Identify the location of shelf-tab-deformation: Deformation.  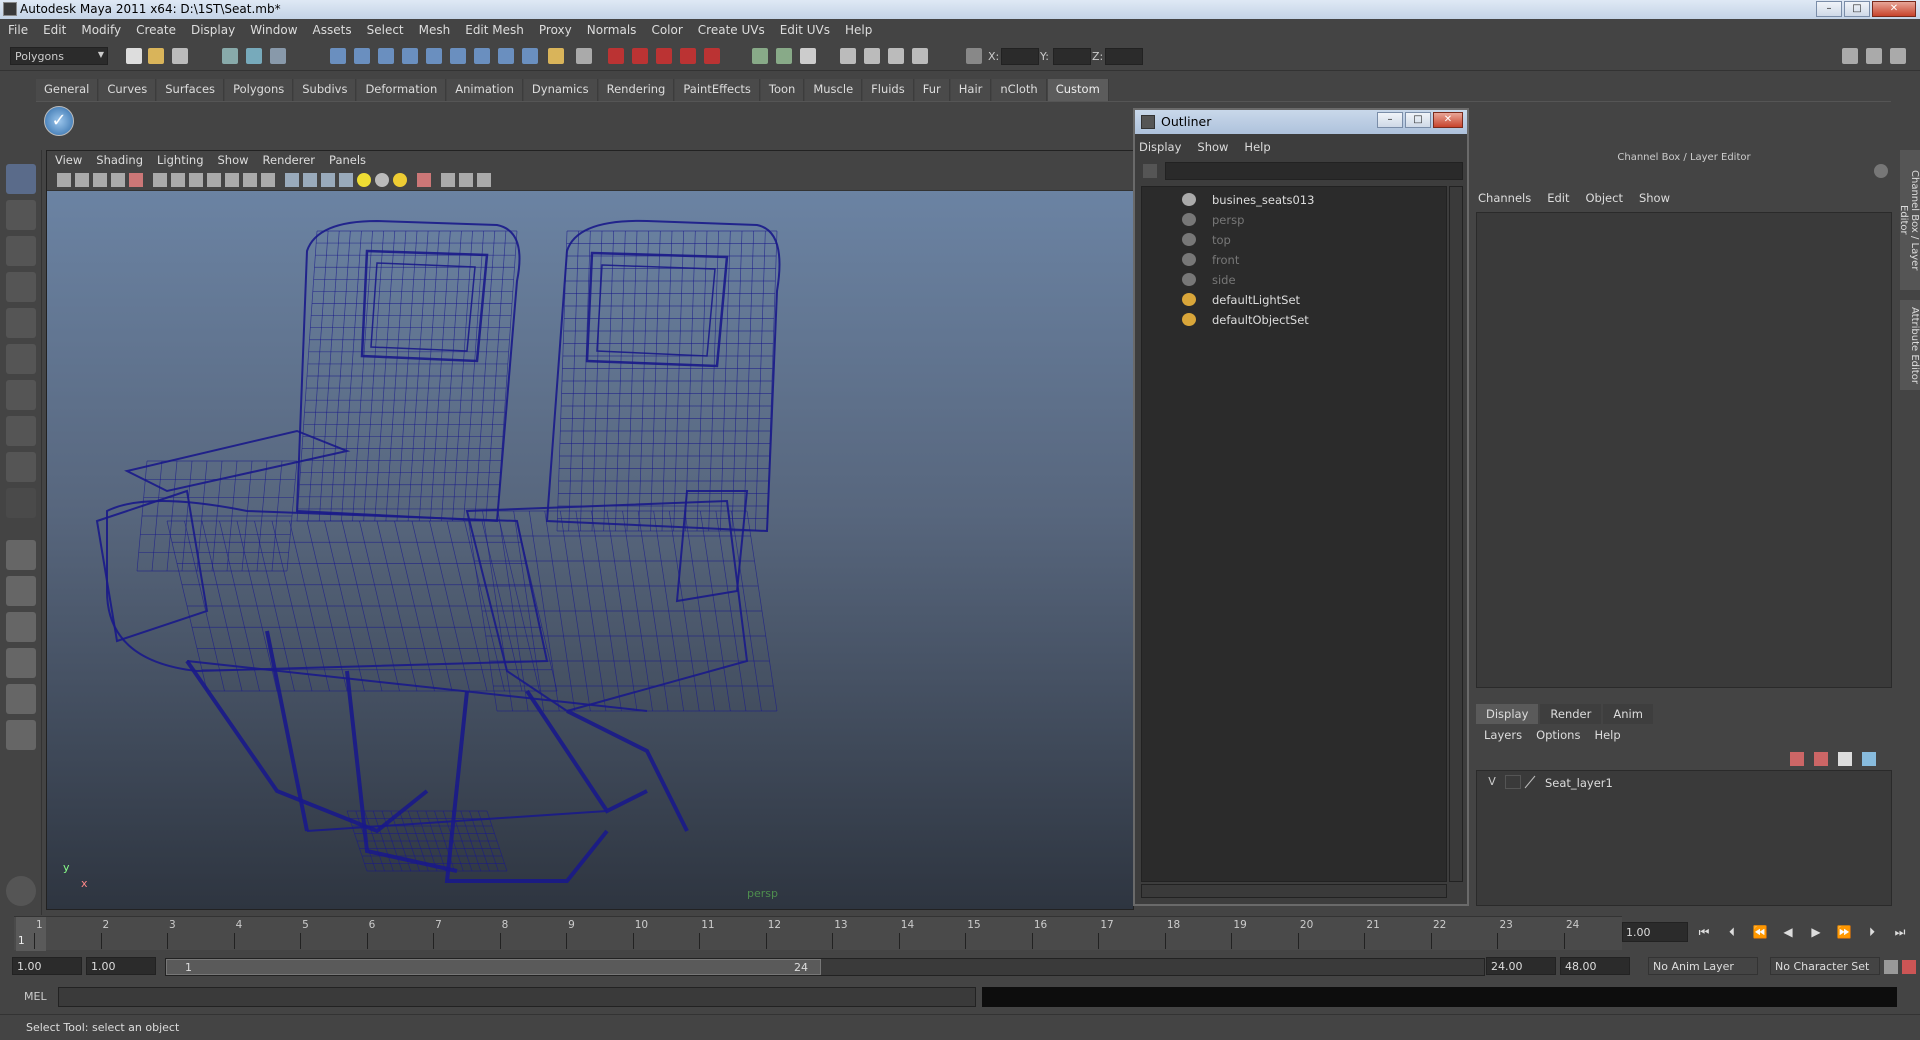
(402, 90).